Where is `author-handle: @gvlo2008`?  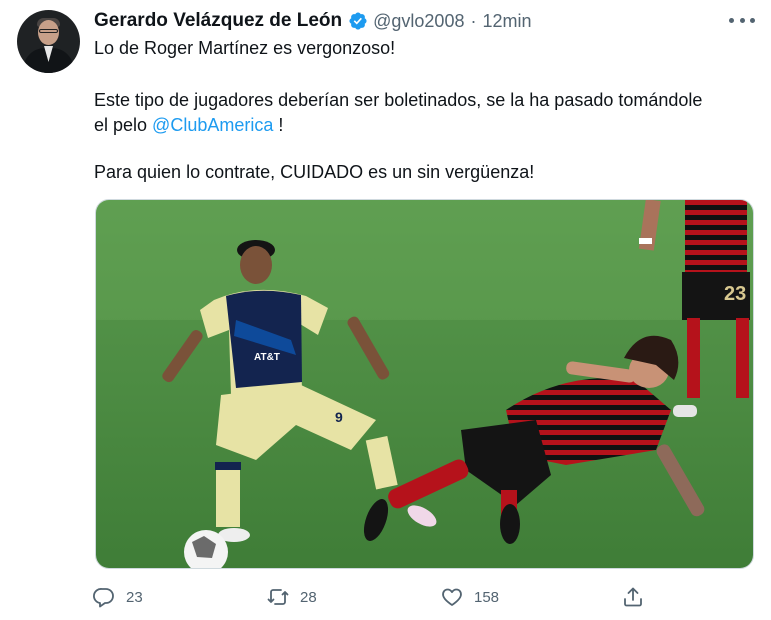 author-handle: @gvlo2008 is located at coordinates (418, 21).